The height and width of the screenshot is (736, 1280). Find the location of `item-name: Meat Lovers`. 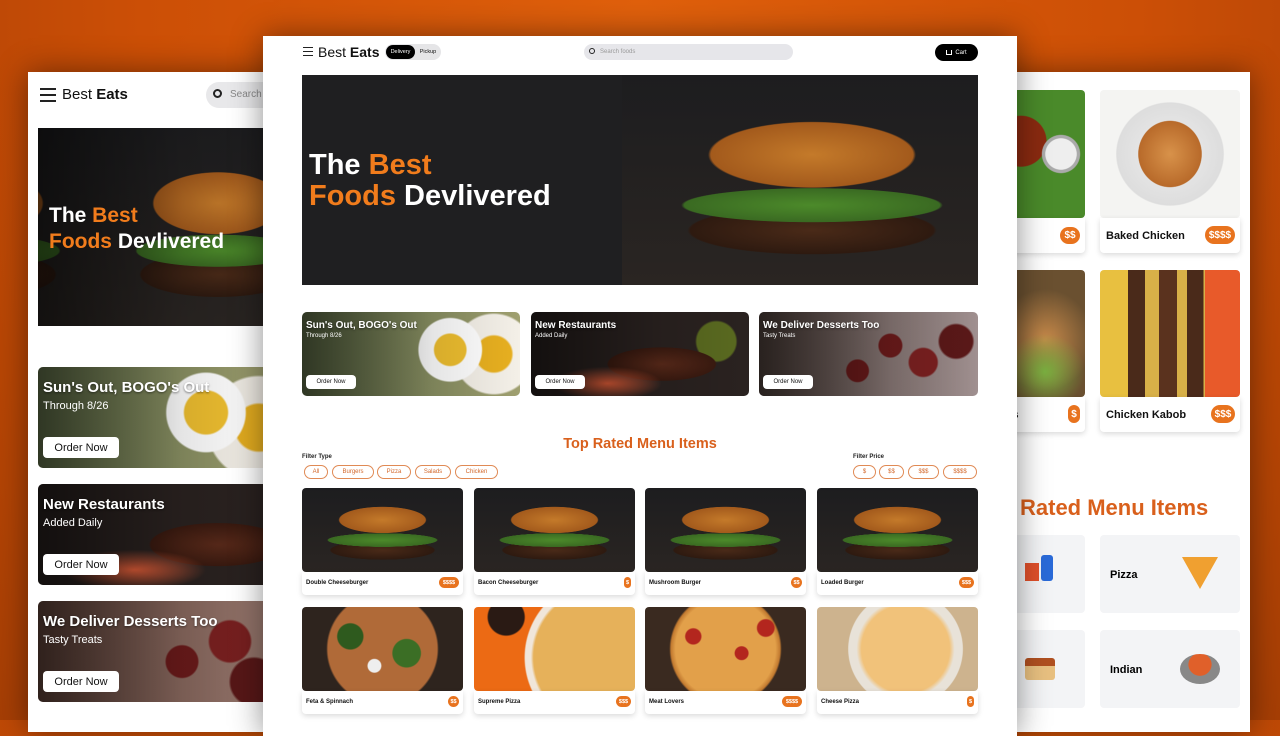

item-name: Meat Lovers is located at coordinates (667, 702).